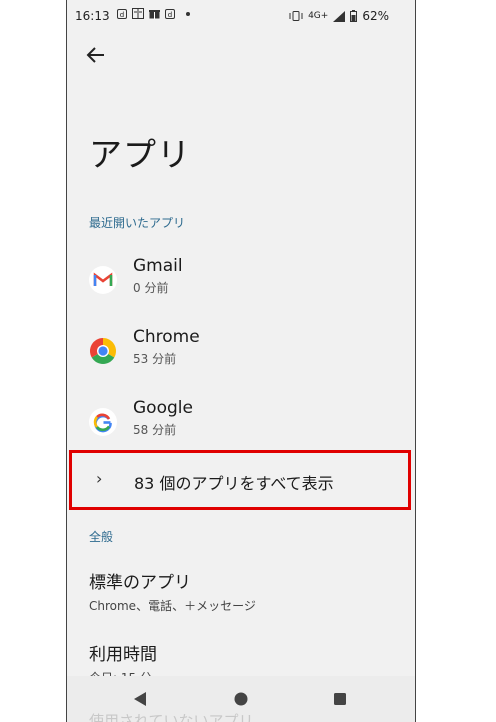  Describe the element at coordinates (340, 699) in the screenshot. I see `nav-recents-icon` at that location.